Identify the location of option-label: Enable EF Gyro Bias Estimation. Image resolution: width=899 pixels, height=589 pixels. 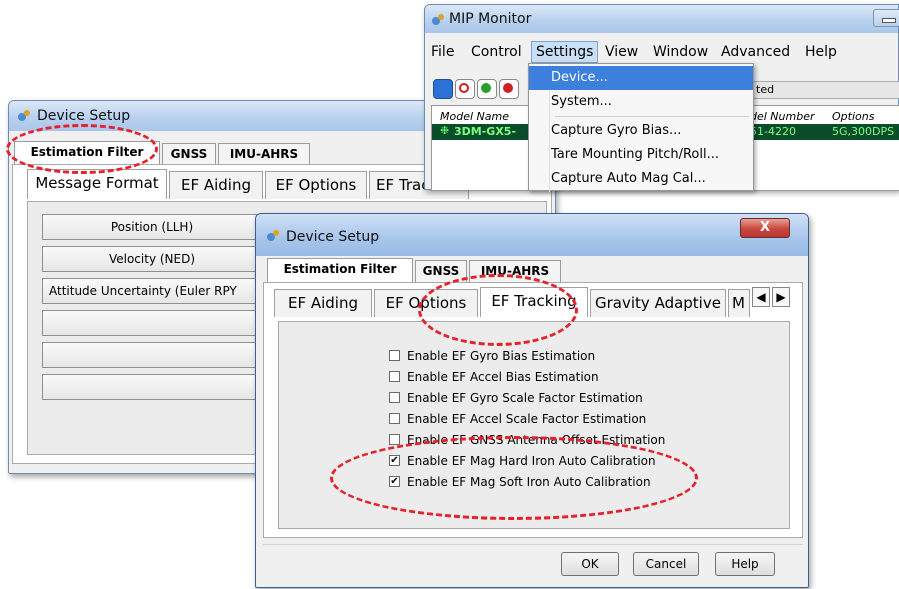
(501, 356).